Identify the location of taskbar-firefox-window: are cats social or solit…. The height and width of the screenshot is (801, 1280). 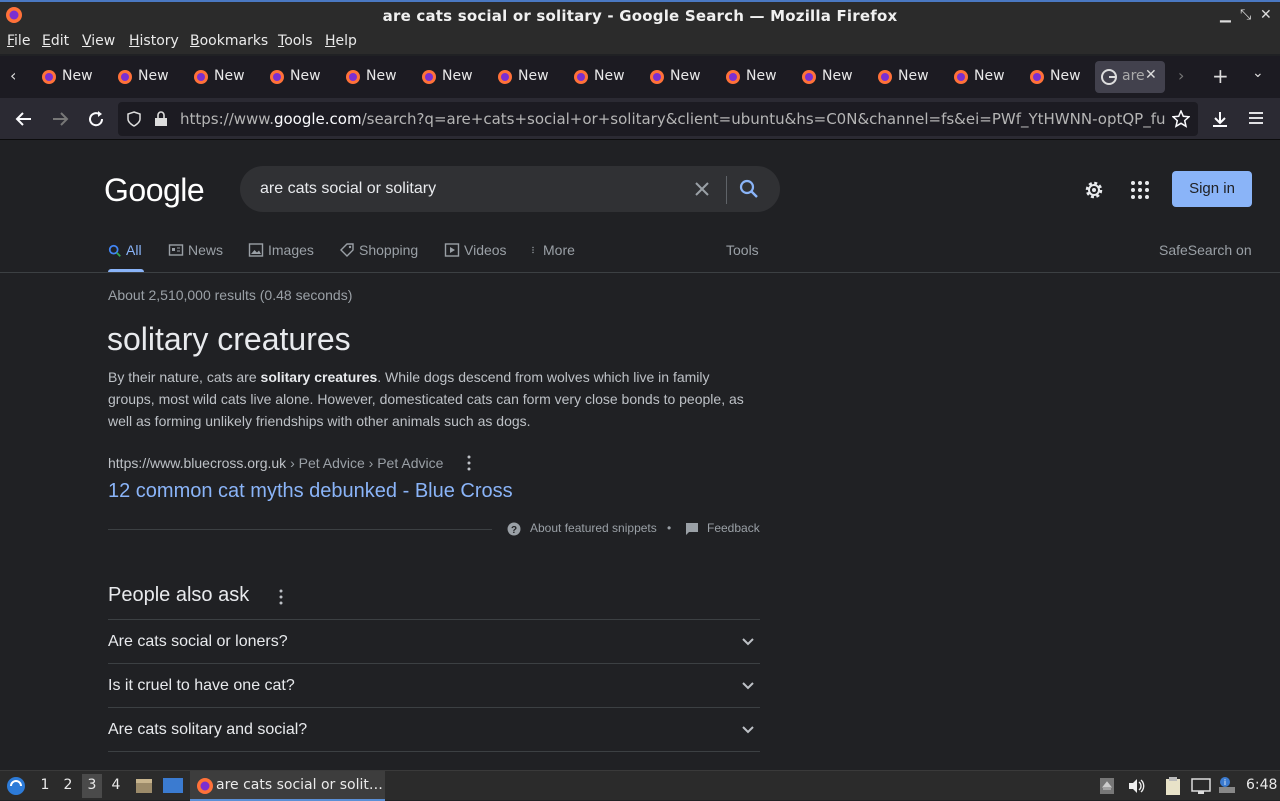
(287, 786).